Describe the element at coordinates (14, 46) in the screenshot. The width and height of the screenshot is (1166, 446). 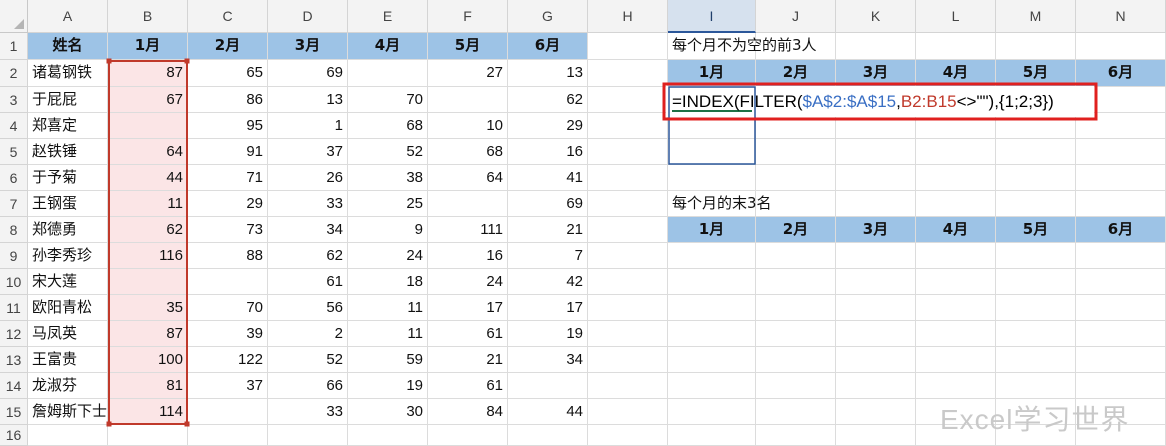
I see `row-header-1: 1` at that location.